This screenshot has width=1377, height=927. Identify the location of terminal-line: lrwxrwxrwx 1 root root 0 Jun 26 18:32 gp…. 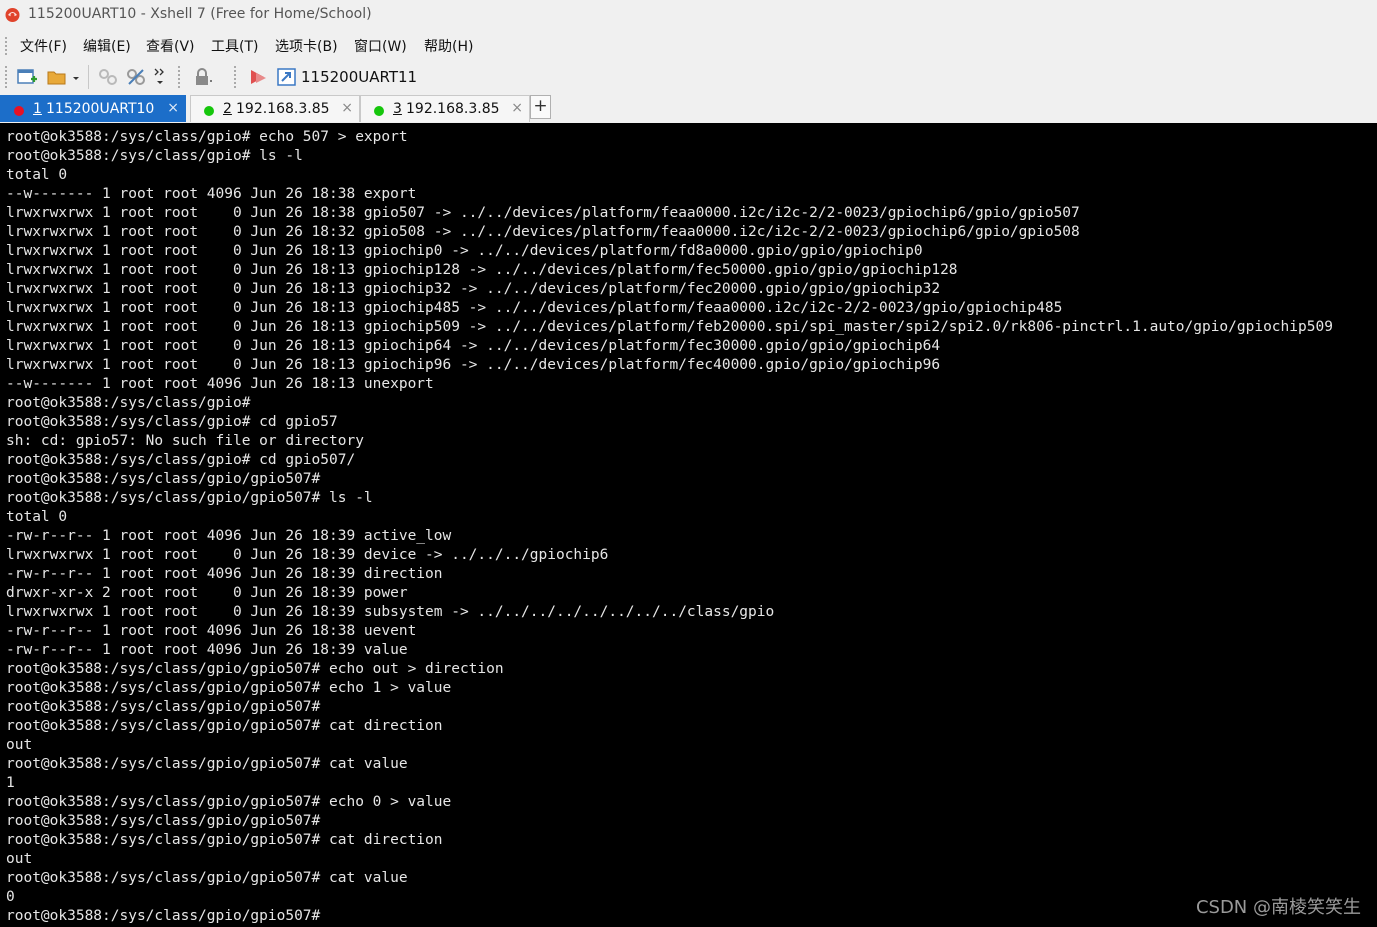
(543, 232).